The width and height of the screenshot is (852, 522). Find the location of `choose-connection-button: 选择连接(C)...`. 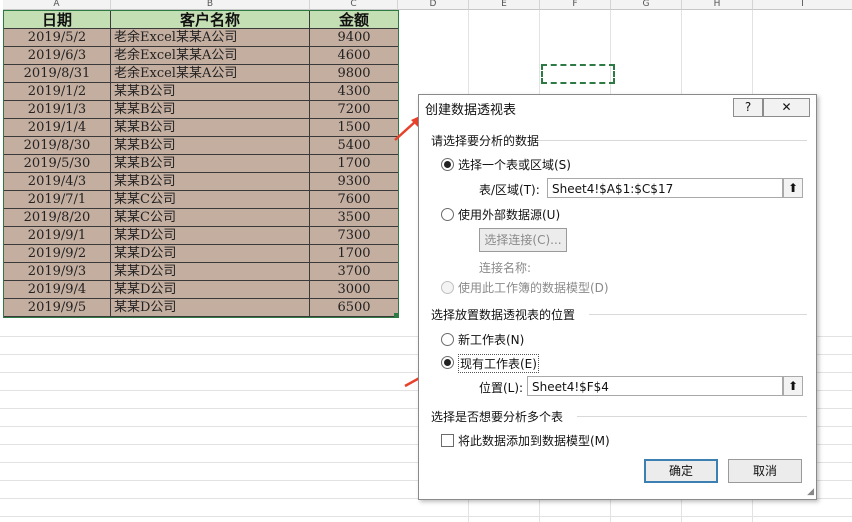

choose-connection-button: 选择连接(C)... is located at coordinates (523, 240).